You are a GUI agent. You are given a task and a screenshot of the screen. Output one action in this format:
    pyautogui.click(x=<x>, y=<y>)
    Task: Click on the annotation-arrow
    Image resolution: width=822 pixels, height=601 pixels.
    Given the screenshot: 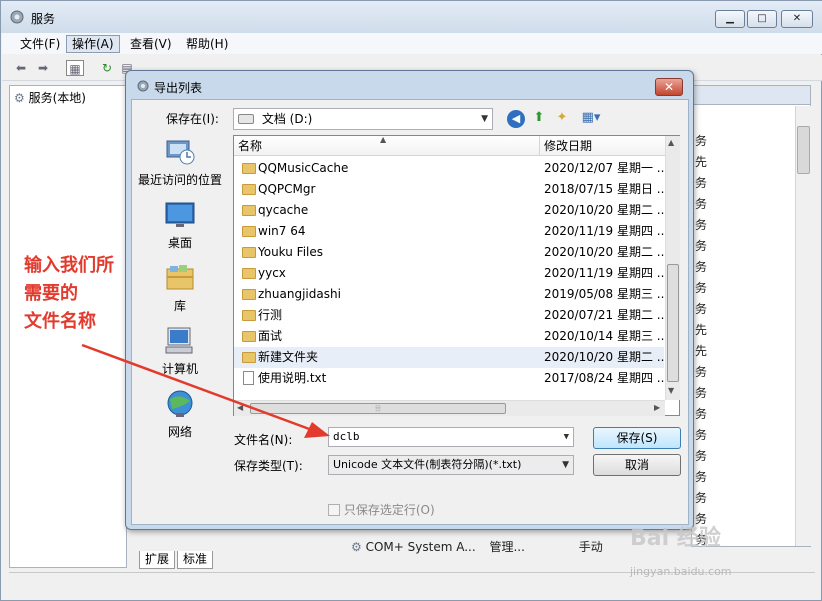 What is the action you would take?
    pyautogui.click(x=205, y=390)
    